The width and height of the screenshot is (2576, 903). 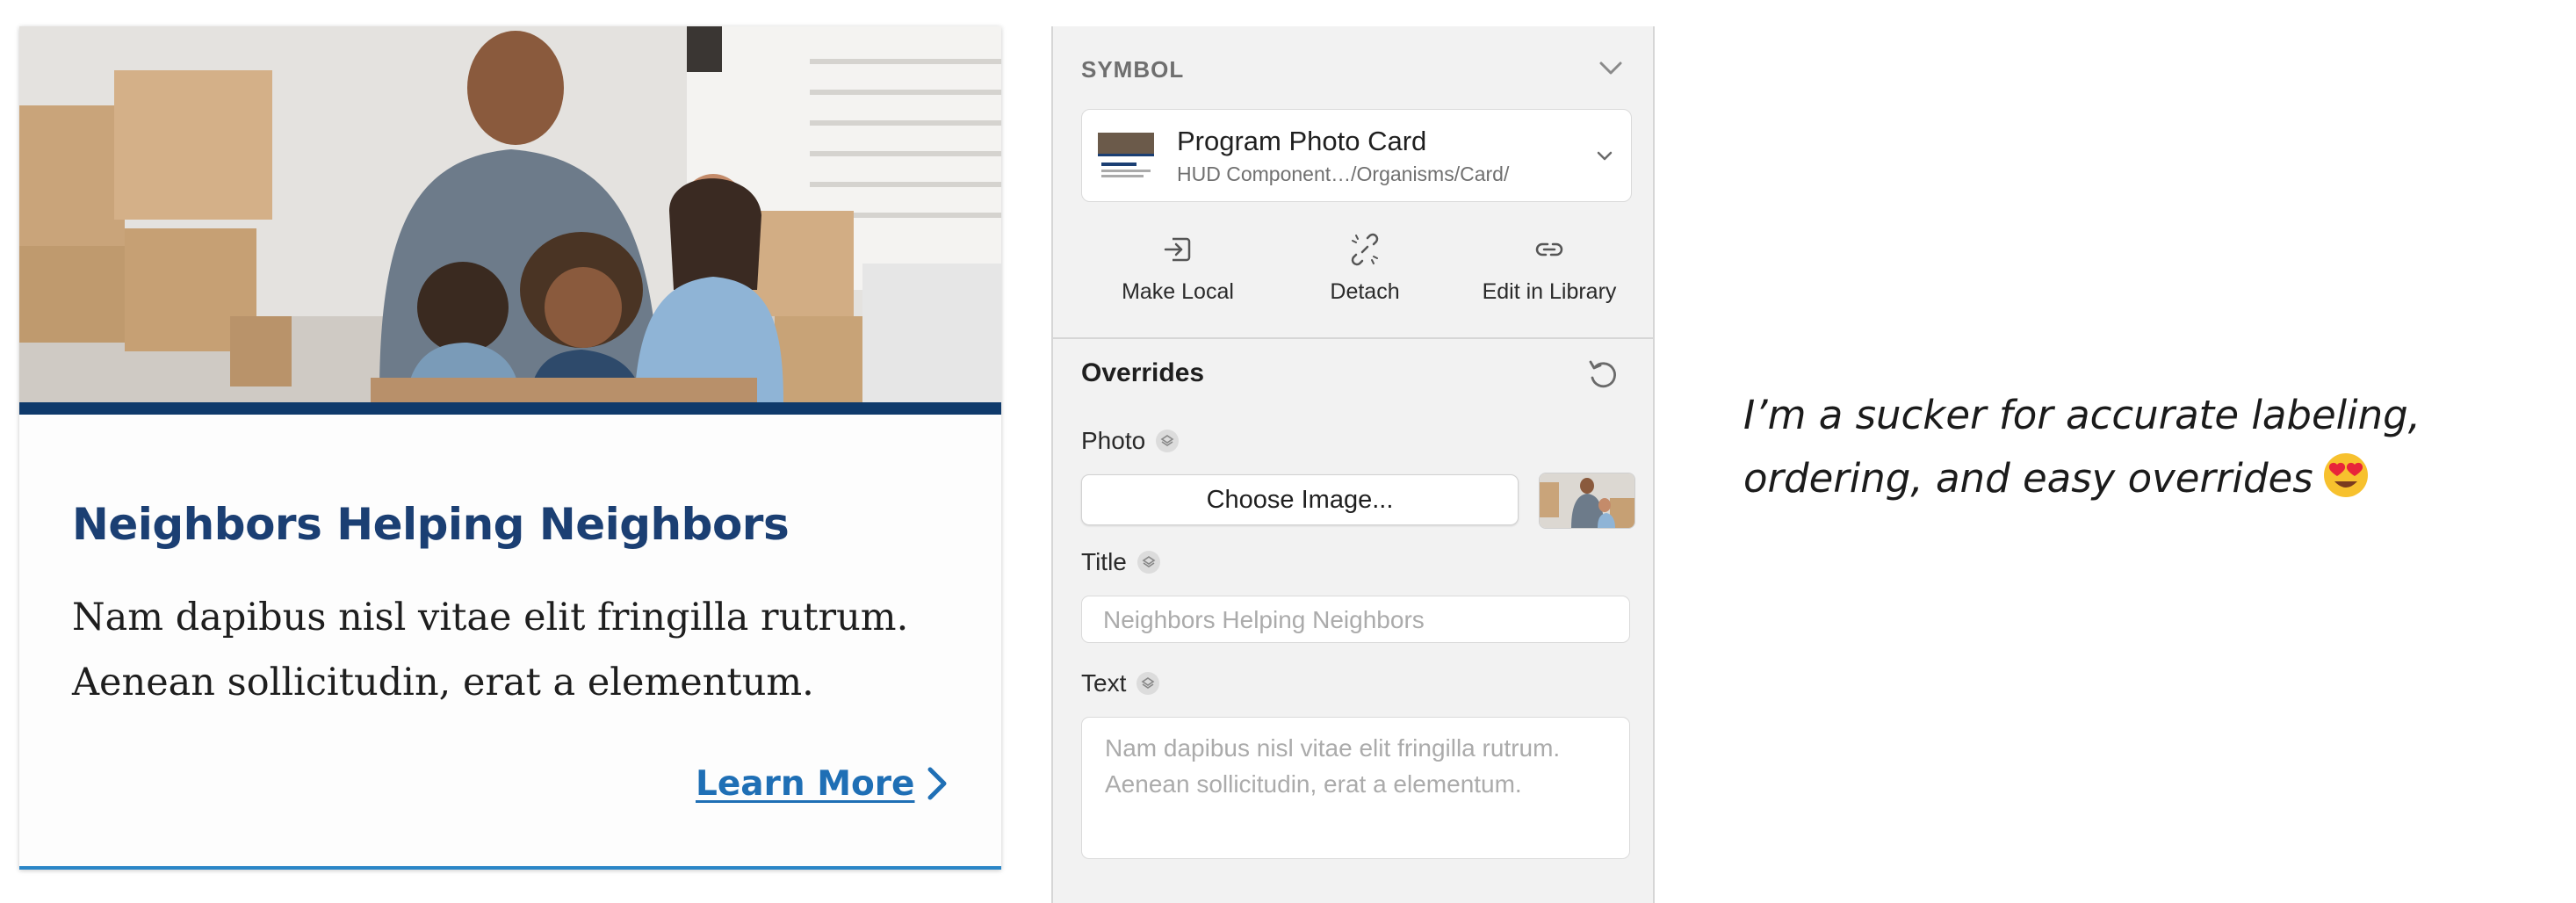 I want to click on edit-in-library-button: Edit in Library, so click(x=1549, y=268).